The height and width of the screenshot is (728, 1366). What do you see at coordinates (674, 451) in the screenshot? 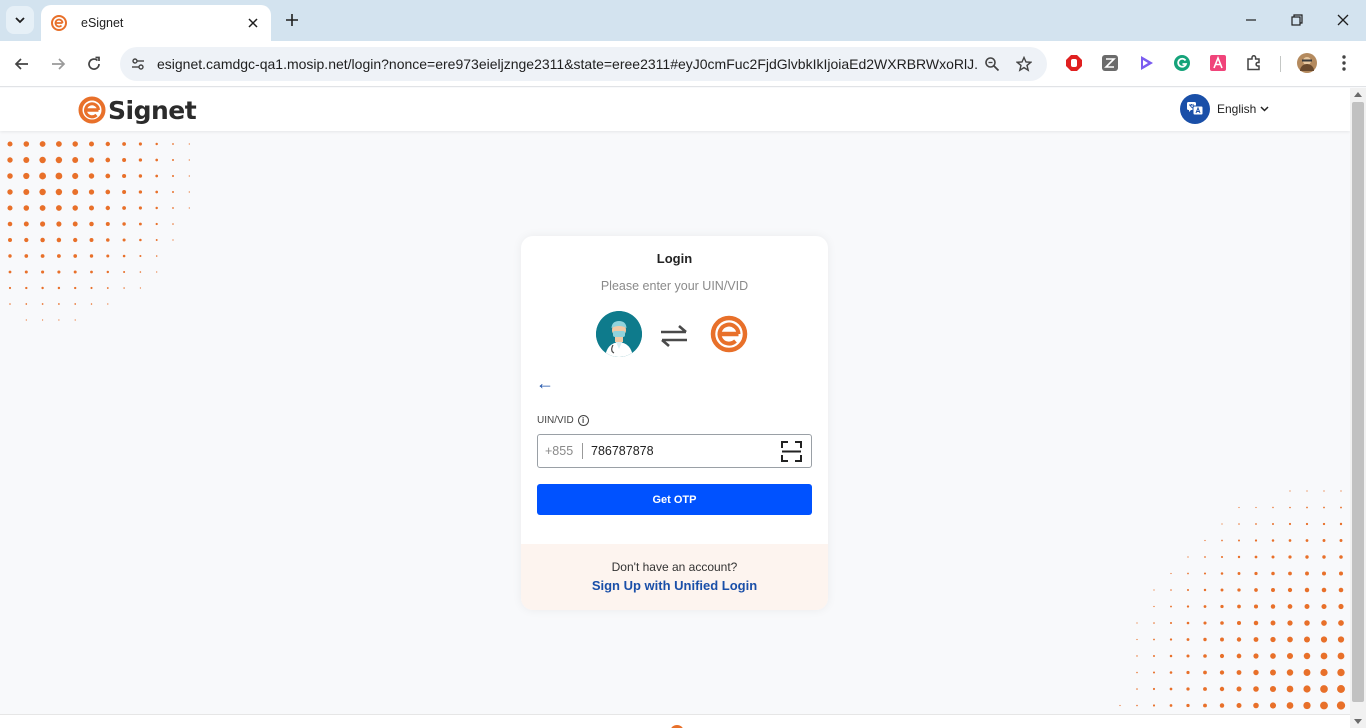
I see `uin-vid-input: +855 786787878` at bounding box center [674, 451].